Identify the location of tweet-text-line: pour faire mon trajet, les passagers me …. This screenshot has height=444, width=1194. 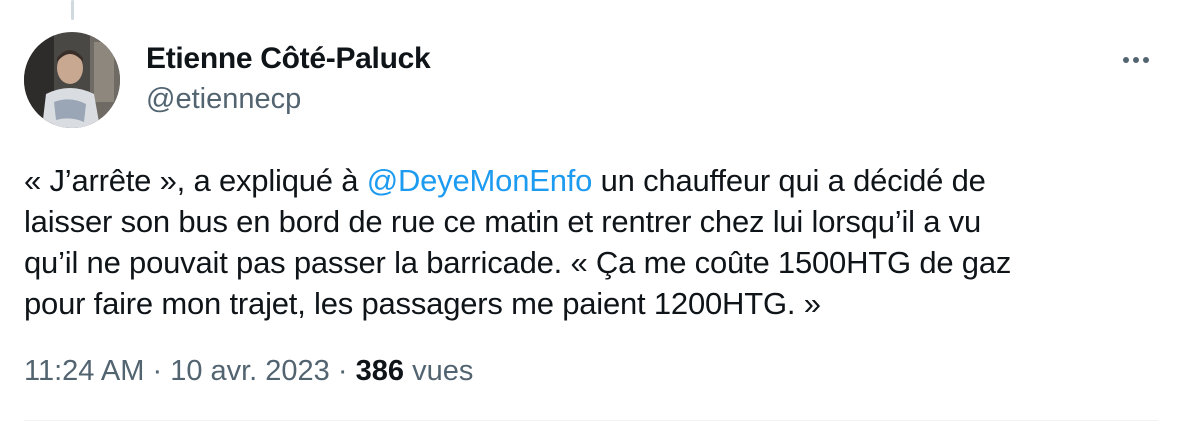
(422, 303).